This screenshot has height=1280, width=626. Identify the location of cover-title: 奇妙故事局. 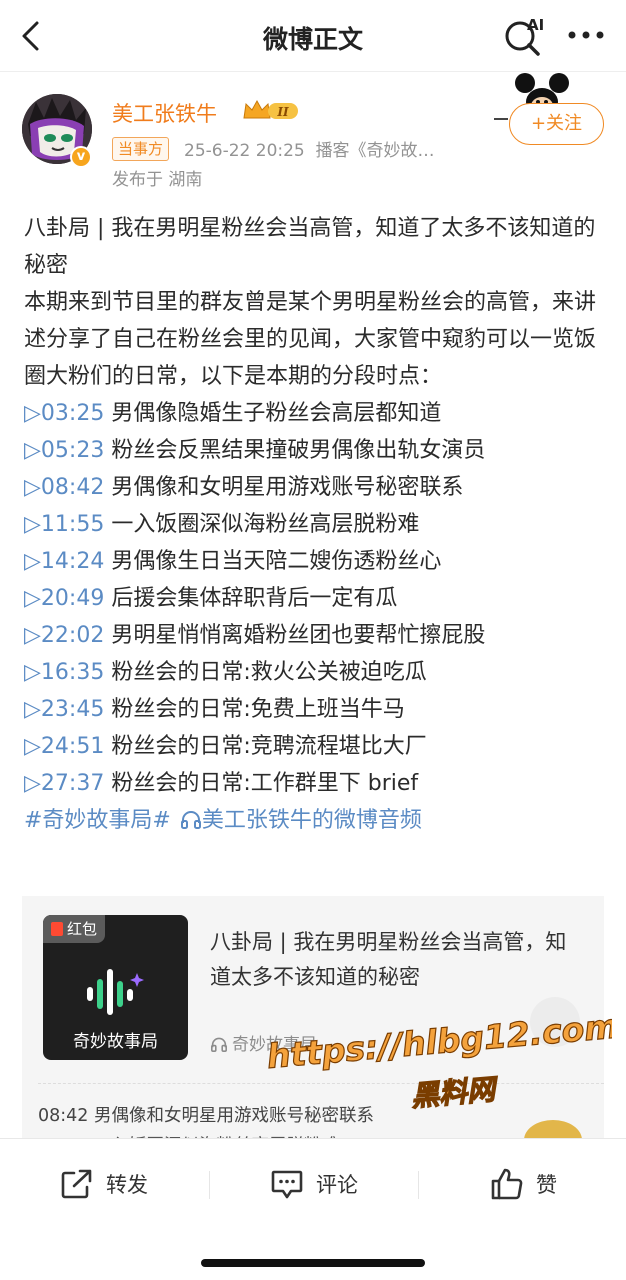
(115, 1042).